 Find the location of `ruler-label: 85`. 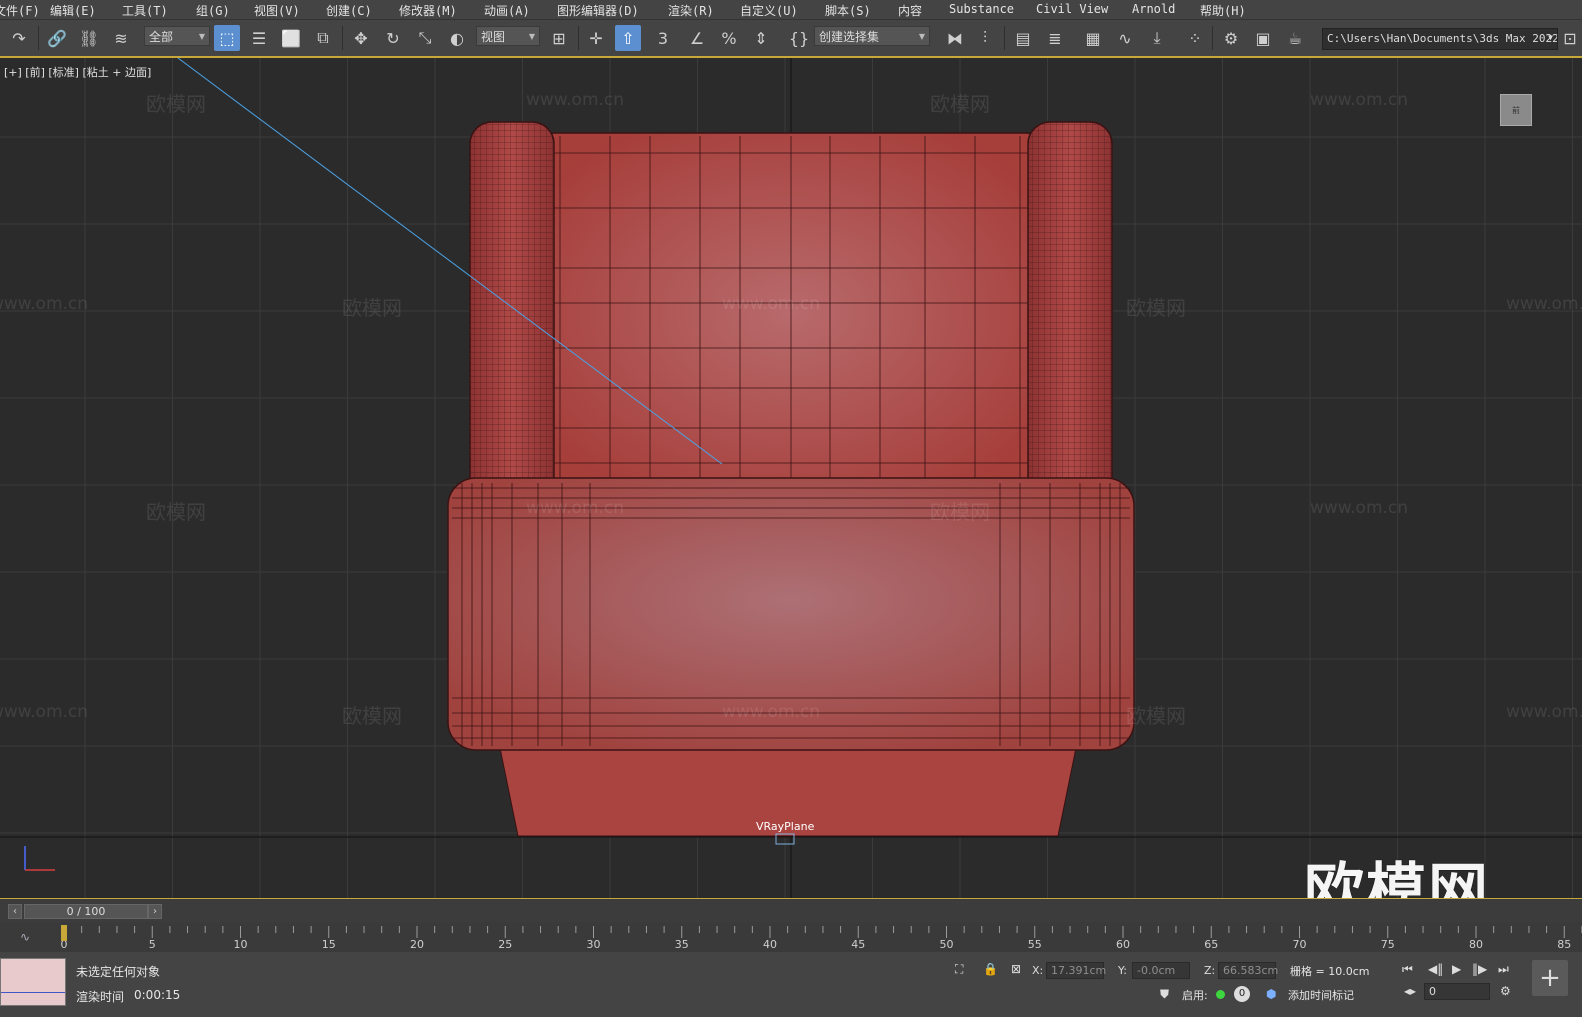

ruler-label: 85 is located at coordinates (1564, 944).